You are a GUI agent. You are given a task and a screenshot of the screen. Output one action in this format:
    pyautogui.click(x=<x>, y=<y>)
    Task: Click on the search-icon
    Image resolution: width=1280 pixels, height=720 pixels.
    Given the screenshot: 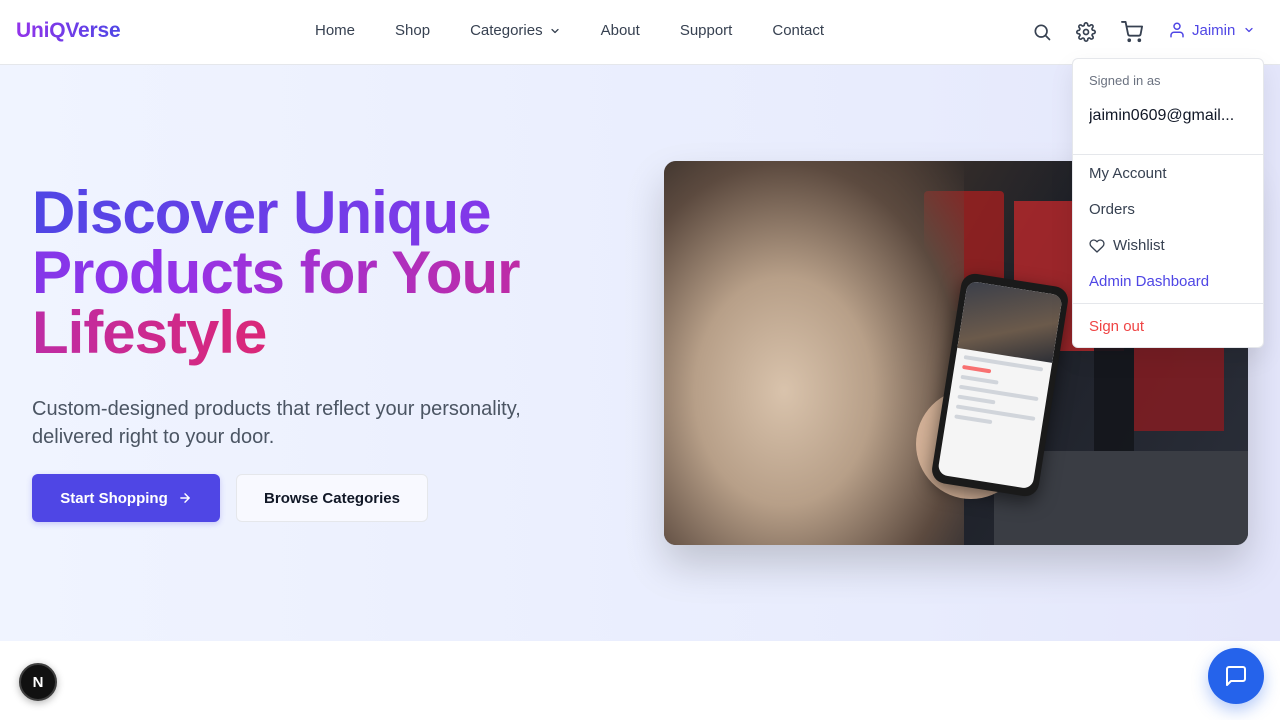 What is the action you would take?
    pyautogui.click(x=1042, y=32)
    